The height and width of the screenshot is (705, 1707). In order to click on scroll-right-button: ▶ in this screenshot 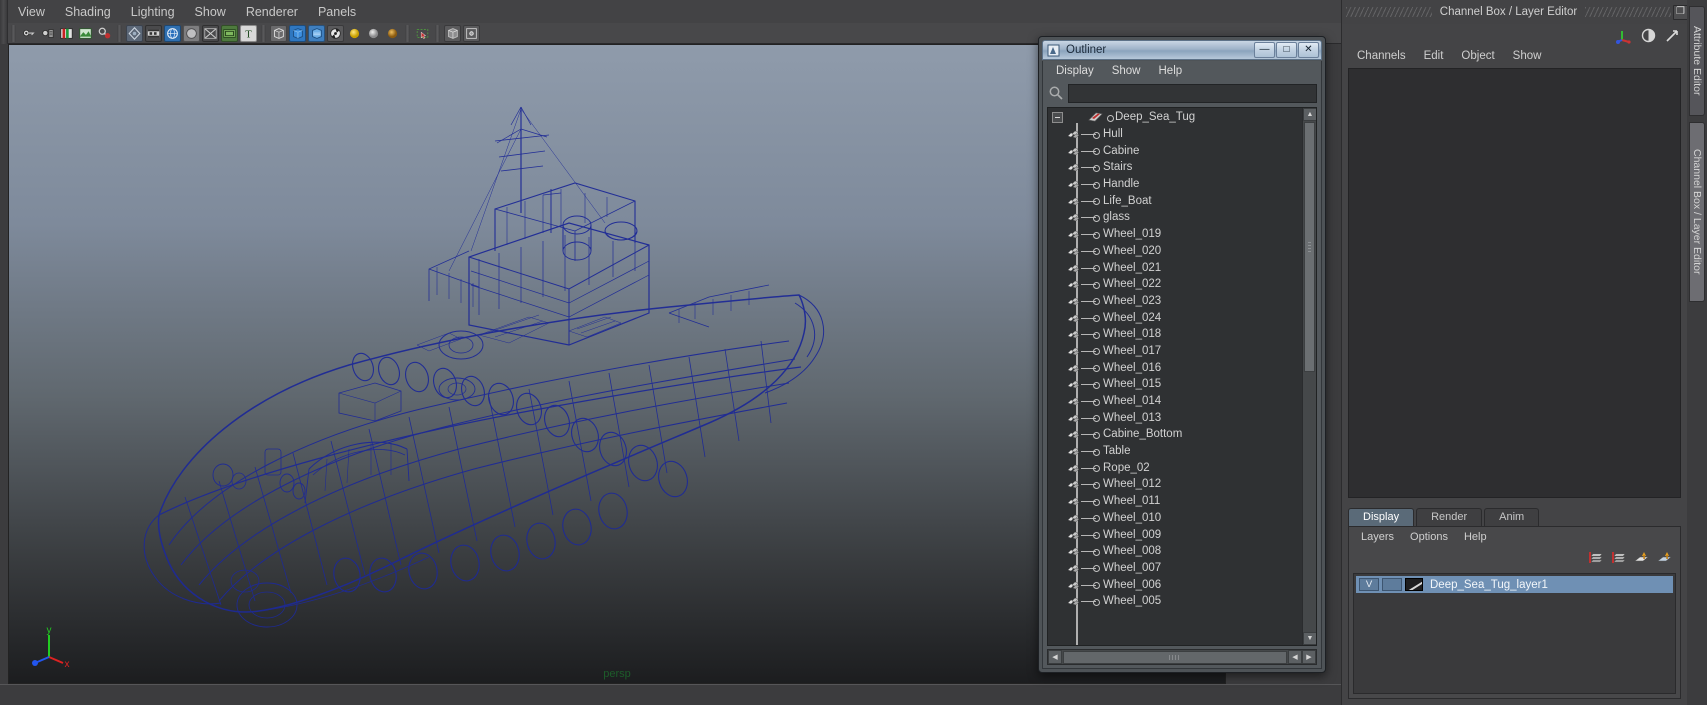, I will do `click(1309, 657)`.